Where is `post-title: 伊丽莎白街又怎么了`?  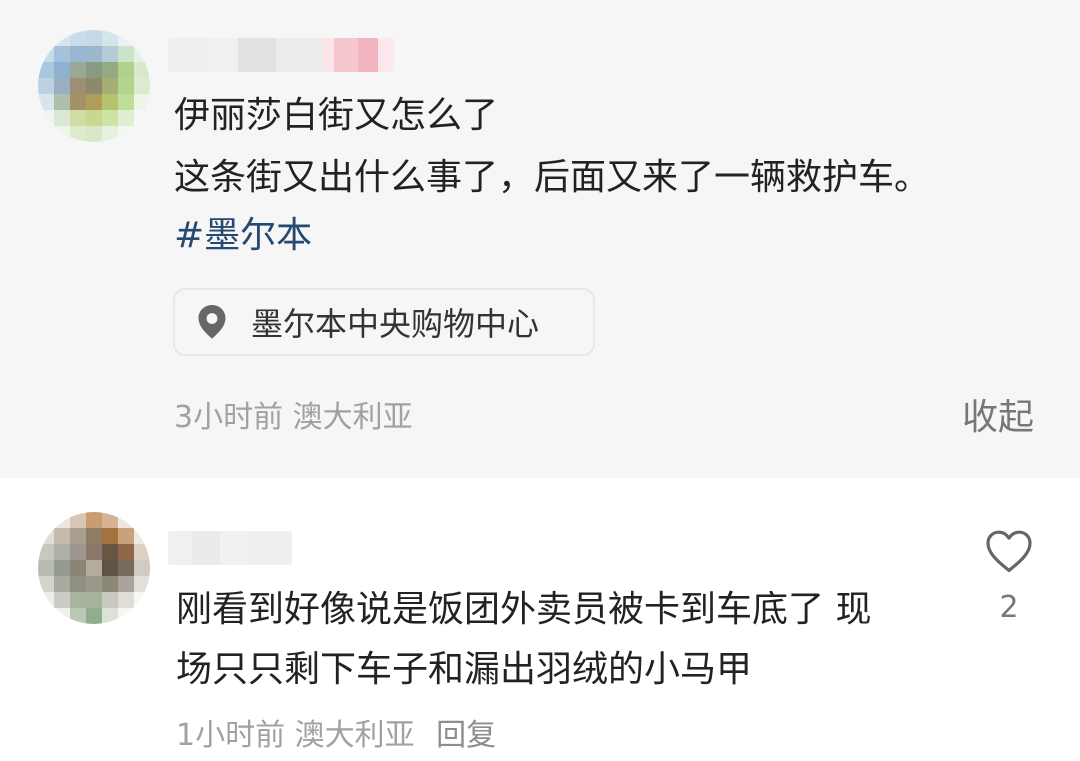
post-title: 伊丽莎白街又怎么了 is located at coordinates (336, 115).